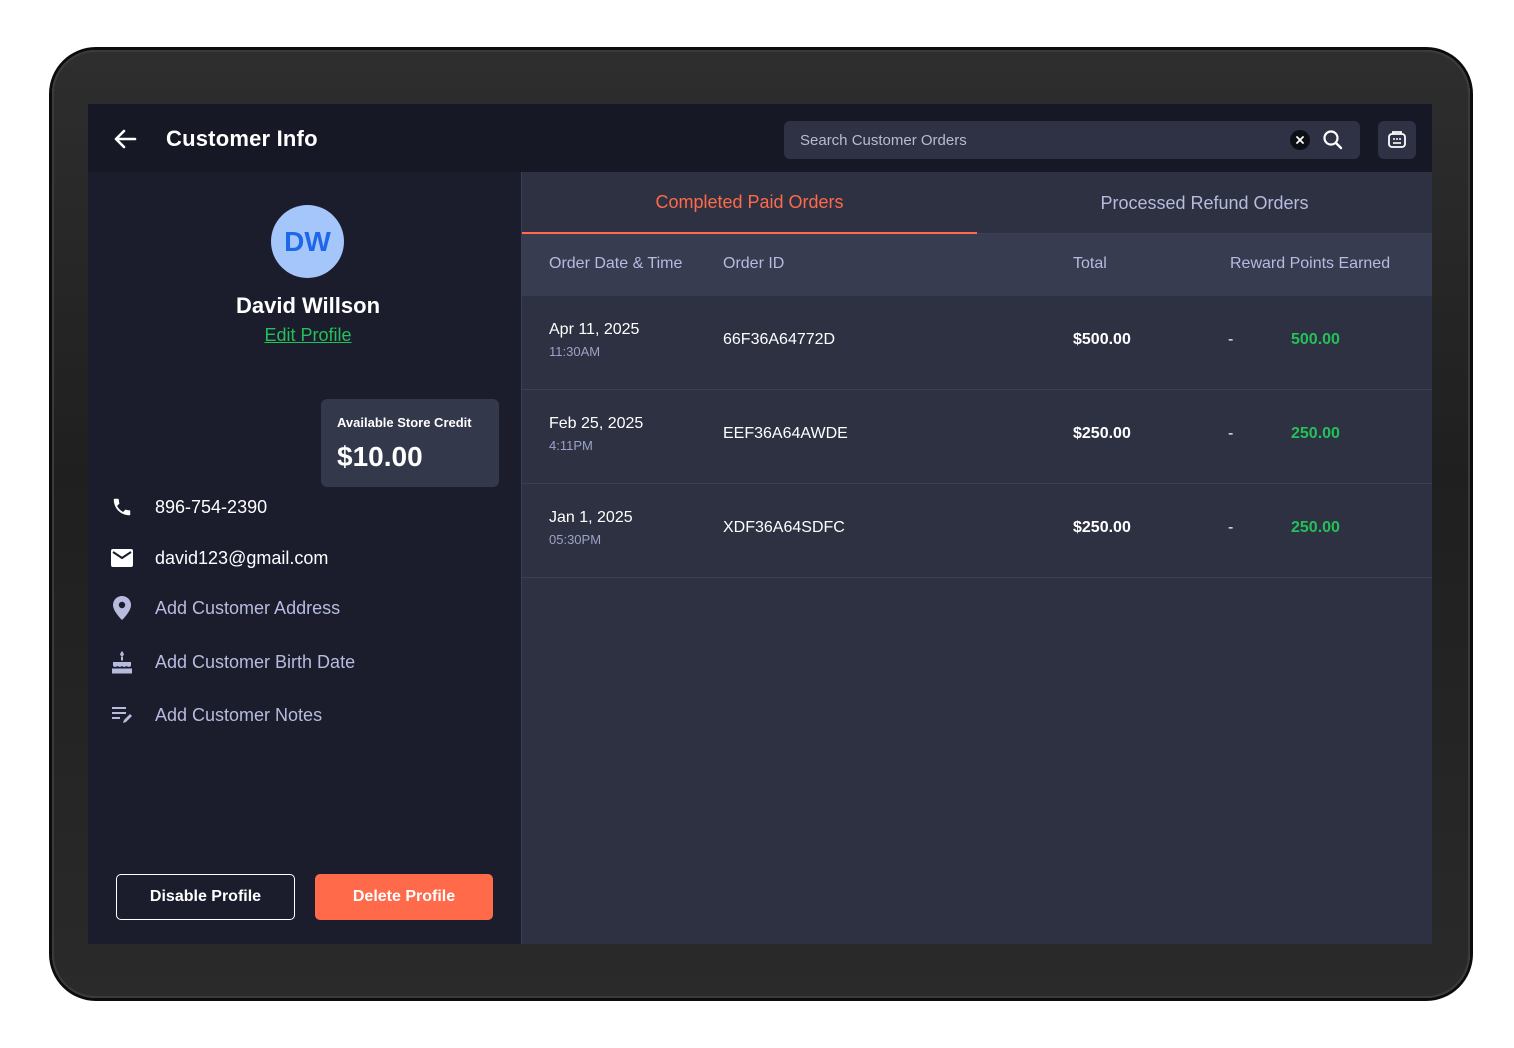 The image size is (1514, 1048). What do you see at coordinates (571, 445) in the screenshot?
I see `order-time: 4:11PM` at bounding box center [571, 445].